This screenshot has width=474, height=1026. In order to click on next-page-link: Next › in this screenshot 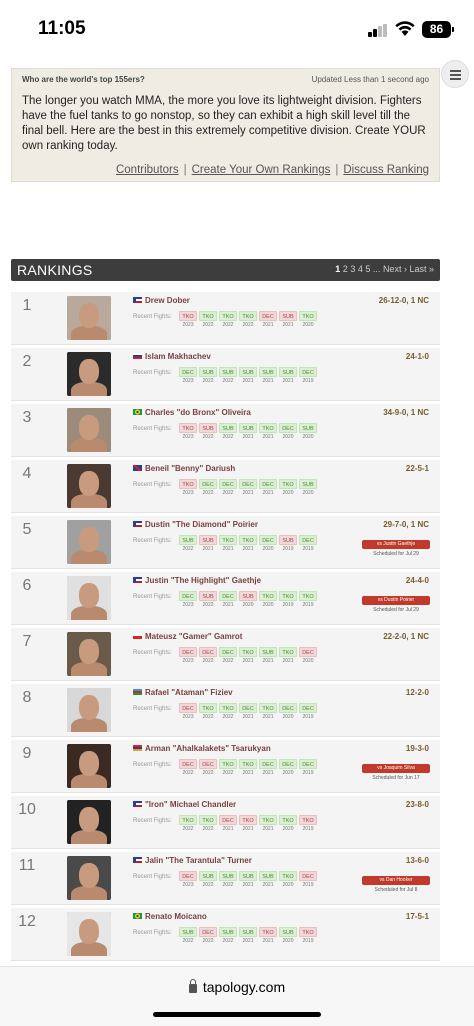, I will do `click(395, 269)`.